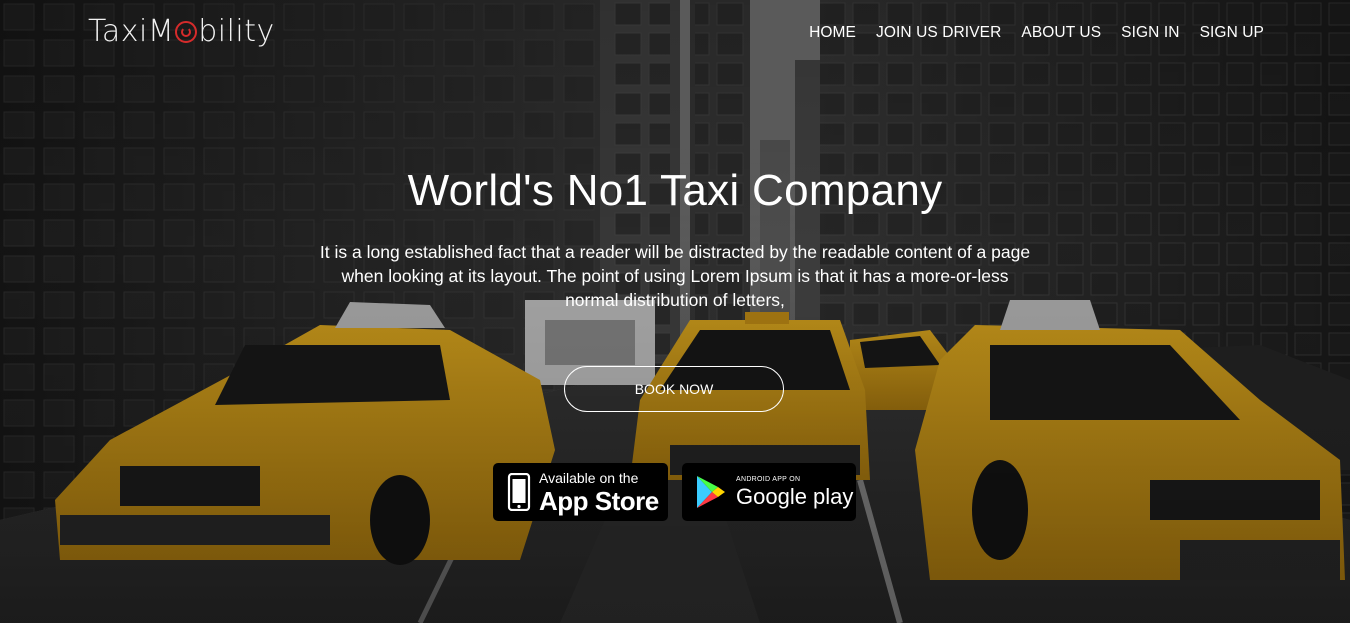 The height and width of the screenshot is (623, 1350). Describe the element at coordinates (832, 33) in the screenshot. I see `nav-home: HOME` at that location.